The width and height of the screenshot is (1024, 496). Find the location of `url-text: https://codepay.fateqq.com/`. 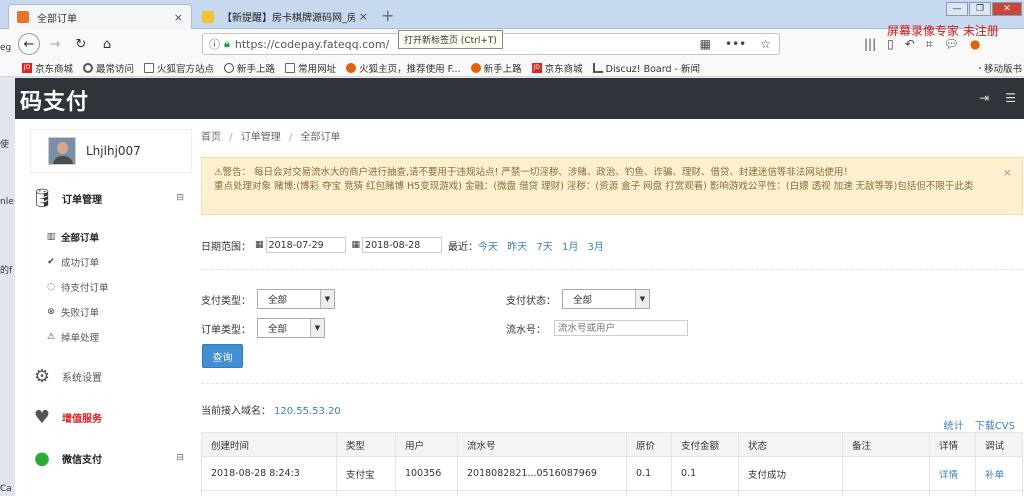

url-text: https://codepay.fateqq.com/ is located at coordinates (312, 44).